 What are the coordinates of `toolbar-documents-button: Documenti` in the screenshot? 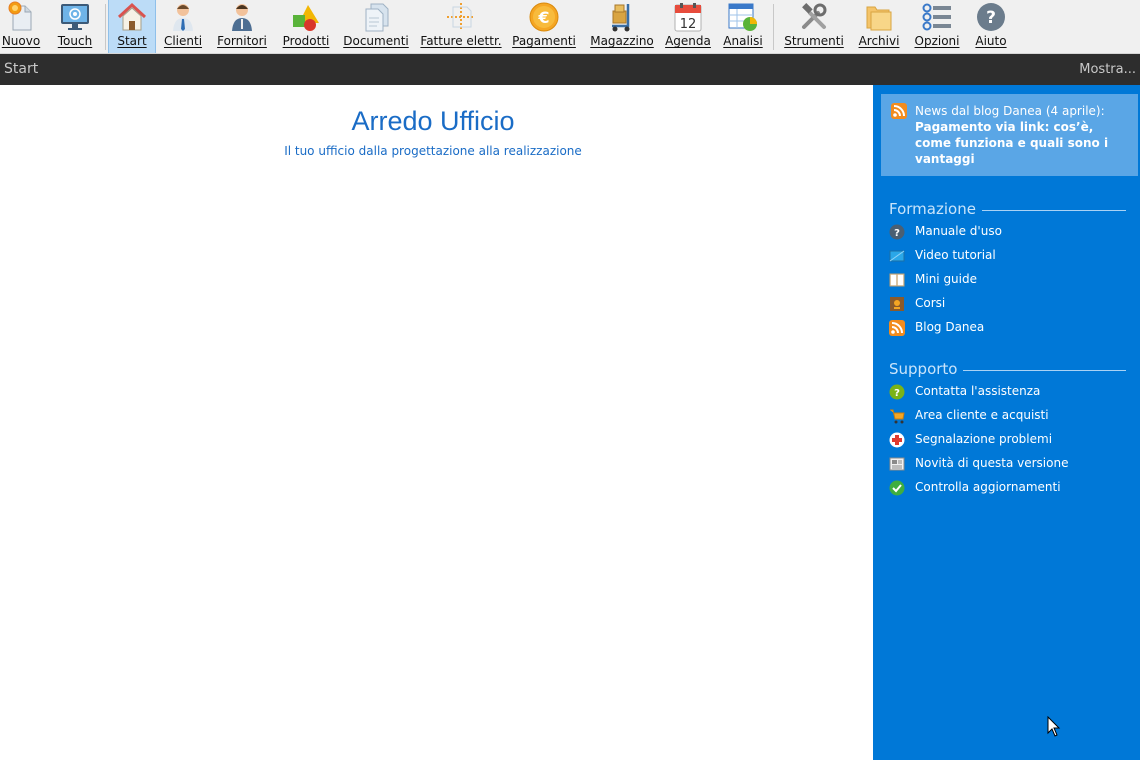 It's located at (376, 26).